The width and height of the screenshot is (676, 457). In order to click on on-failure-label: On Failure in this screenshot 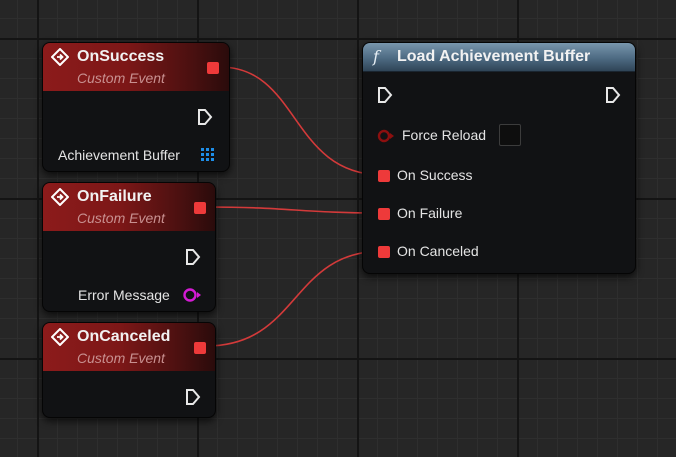, I will do `click(430, 213)`.